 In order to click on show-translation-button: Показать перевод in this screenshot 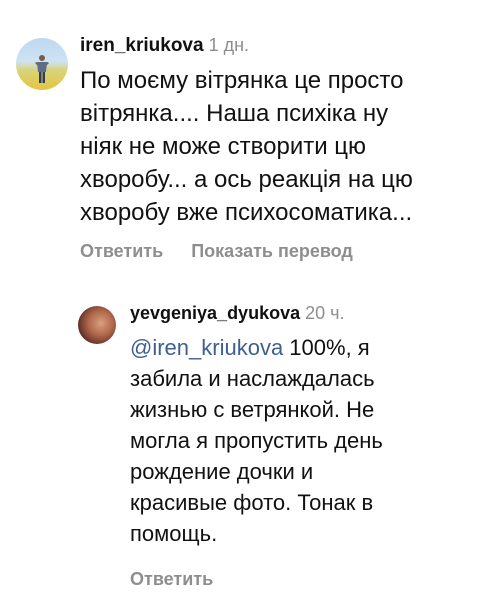, I will do `click(272, 251)`.